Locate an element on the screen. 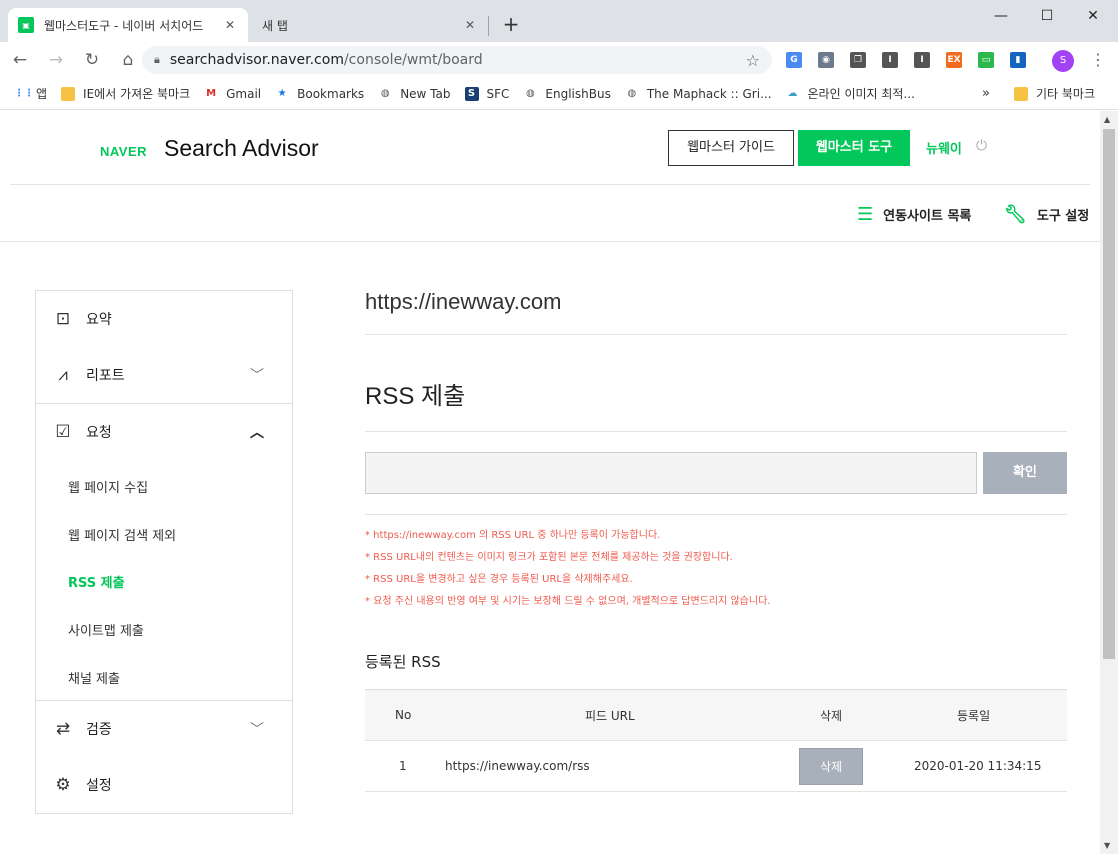  bookmark-bookmarks: ★ Bookmarks is located at coordinates (320, 93).